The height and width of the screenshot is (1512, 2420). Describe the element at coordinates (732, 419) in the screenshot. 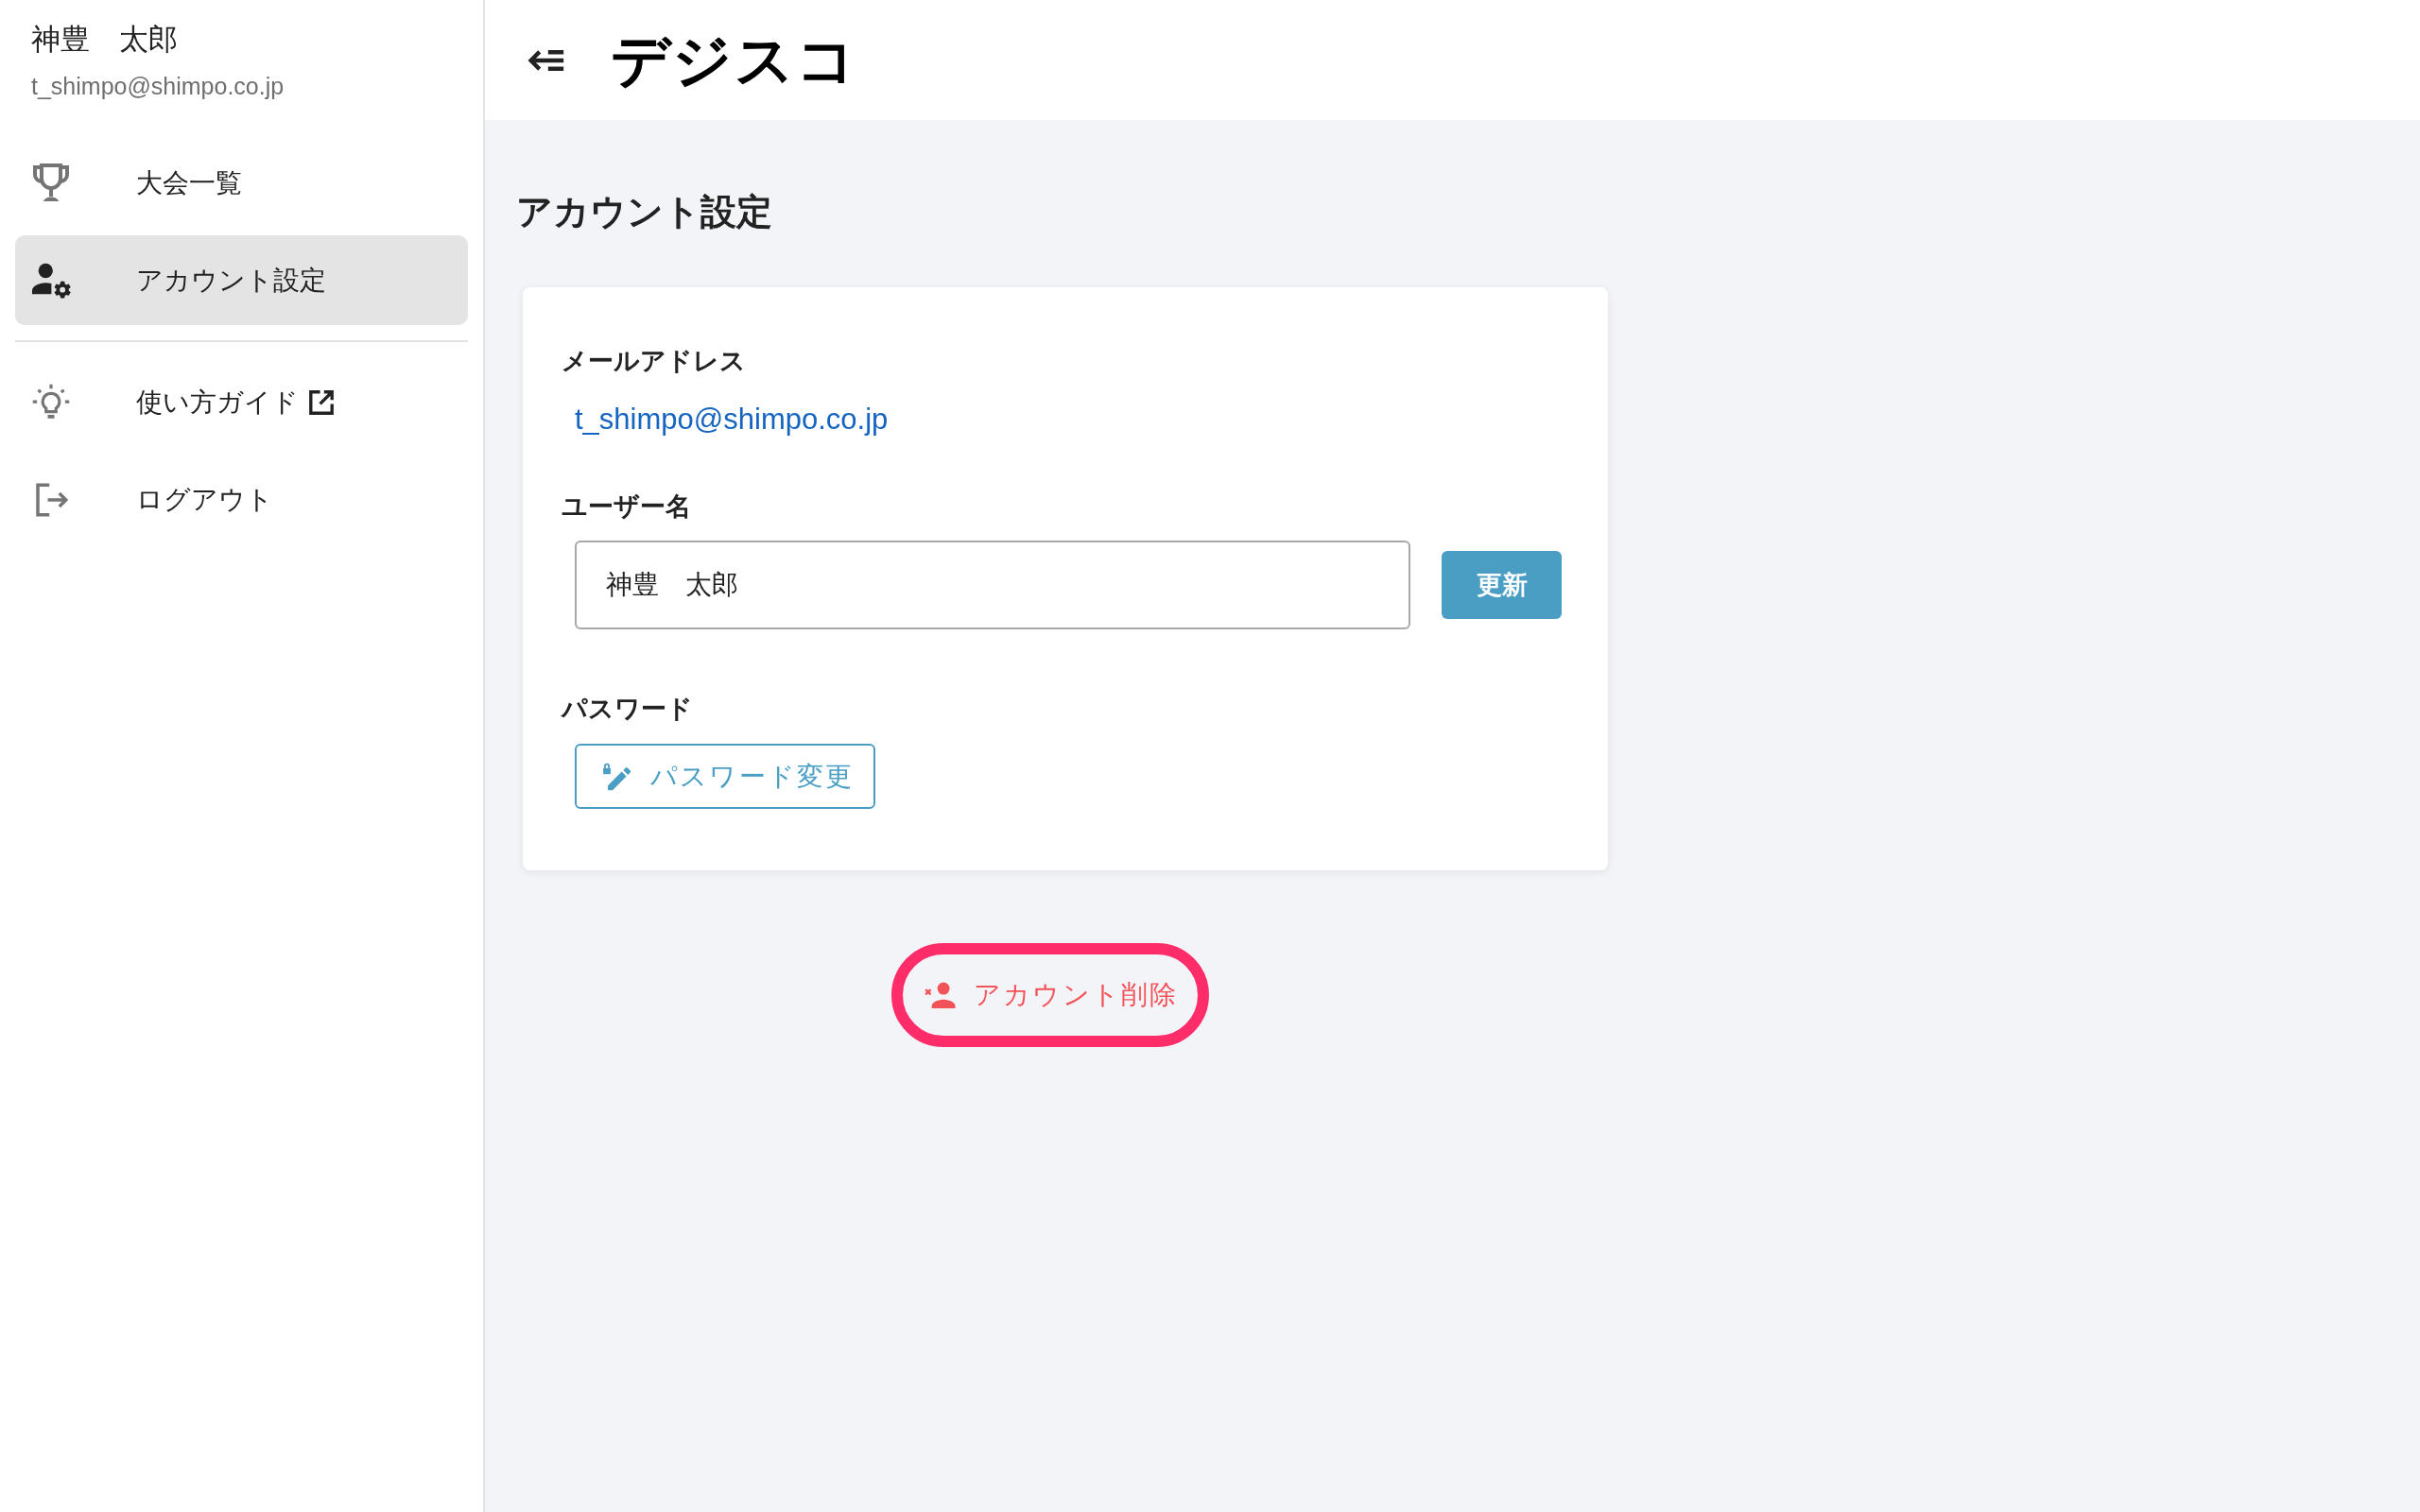

I see `email-link: t_shimpo@shimpo.co.jp` at that location.